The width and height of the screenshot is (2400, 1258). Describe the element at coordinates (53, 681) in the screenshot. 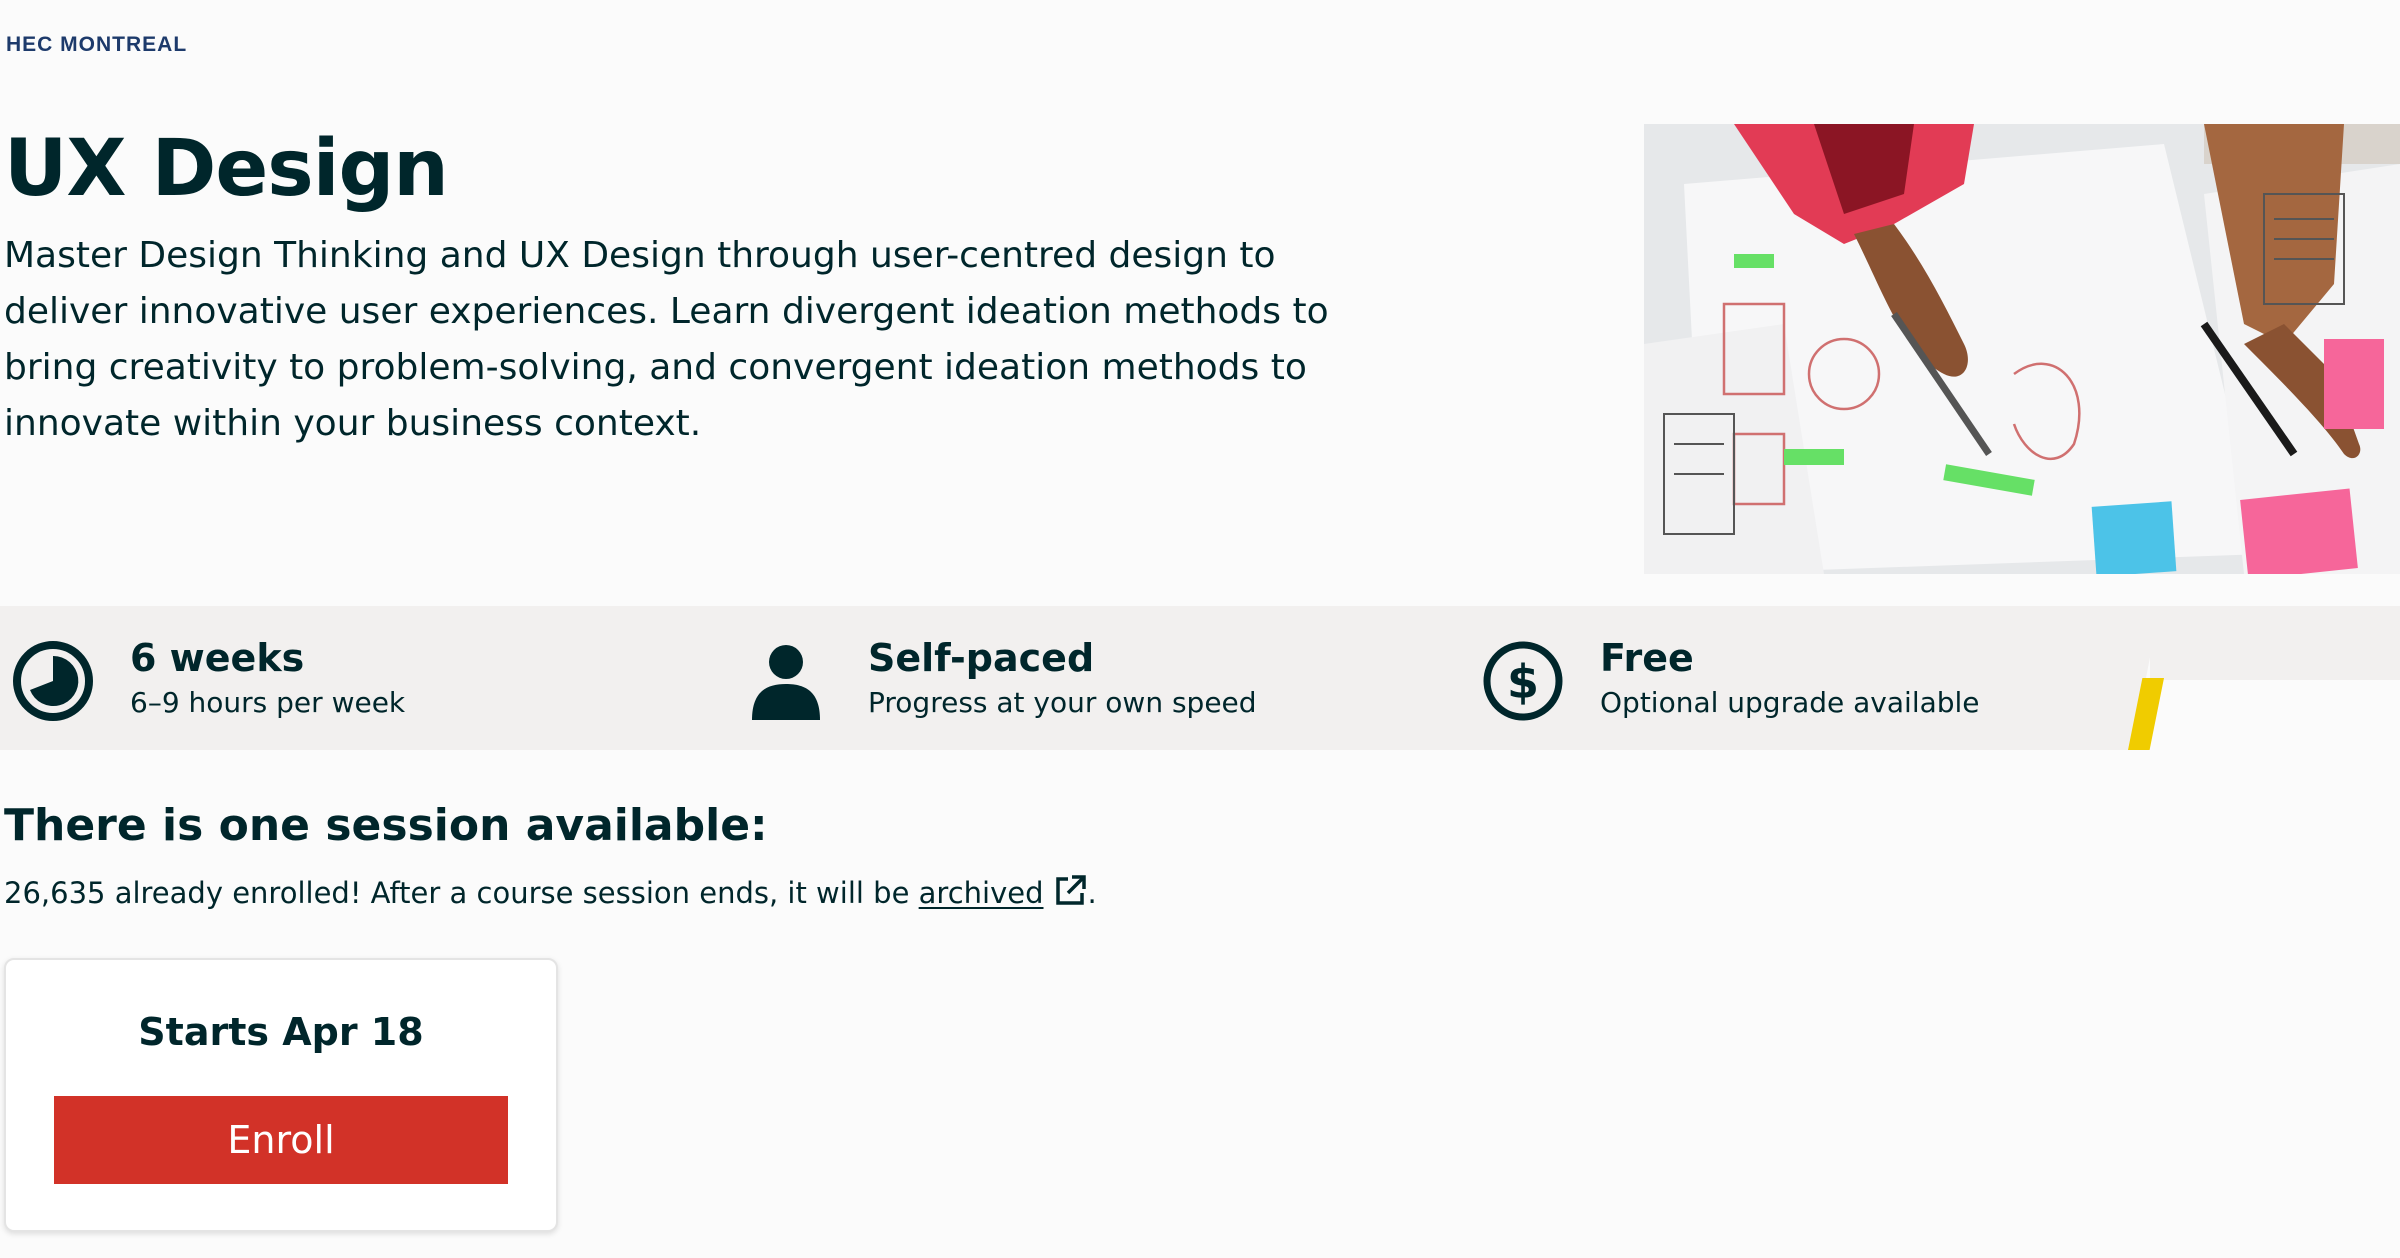

I see `clock-icon` at that location.